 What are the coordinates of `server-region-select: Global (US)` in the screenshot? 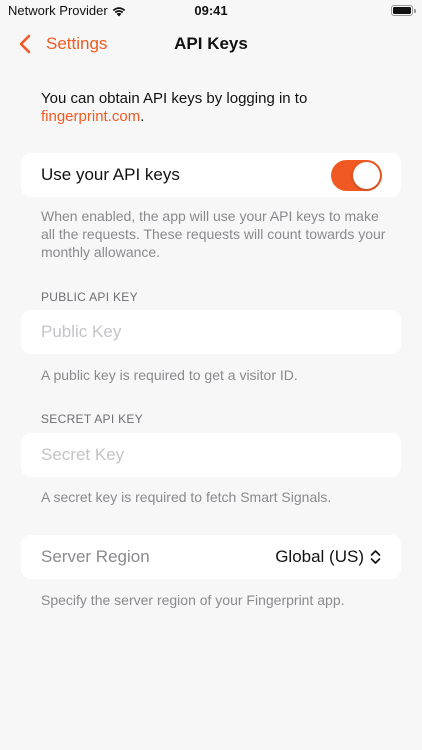 It's located at (328, 557).